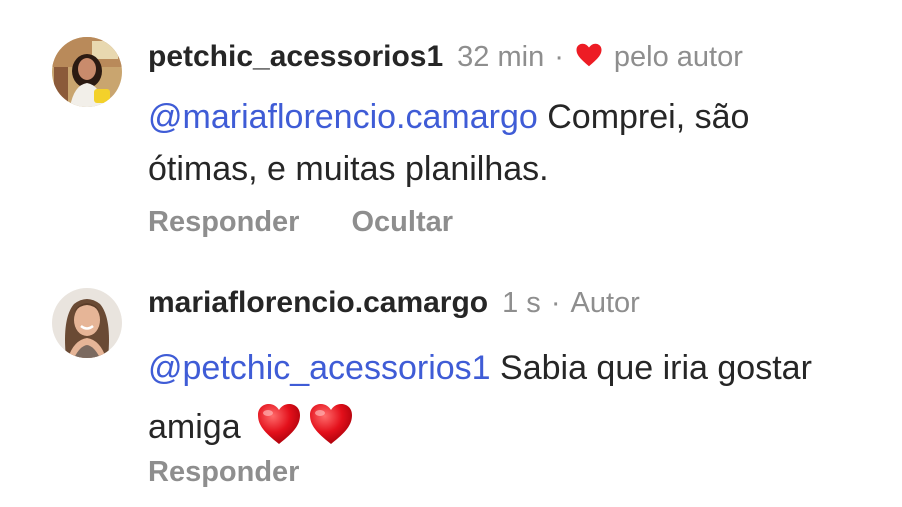  I want to click on mention-link: @mariaflorencio.camargo, so click(343, 117).